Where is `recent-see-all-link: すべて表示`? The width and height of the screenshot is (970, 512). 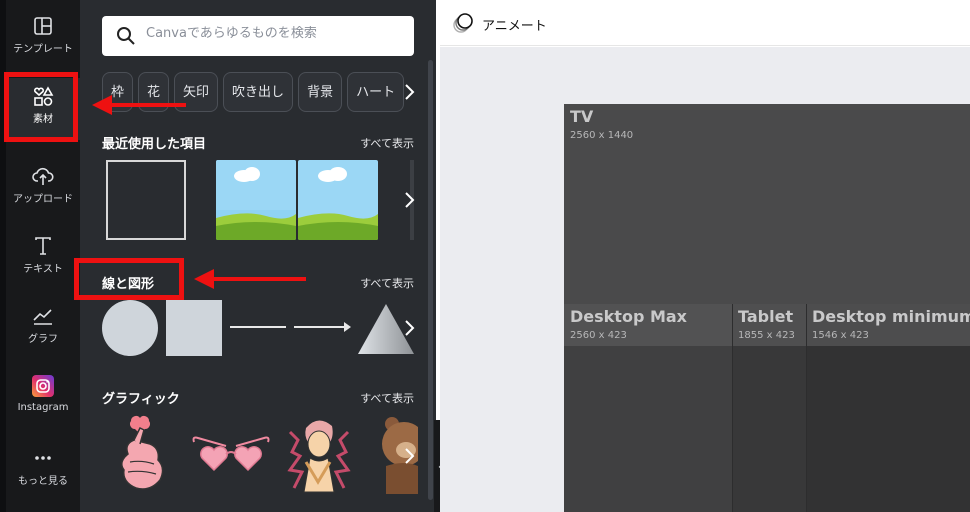
recent-see-all-link: すべて表示 is located at coordinates (387, 143).